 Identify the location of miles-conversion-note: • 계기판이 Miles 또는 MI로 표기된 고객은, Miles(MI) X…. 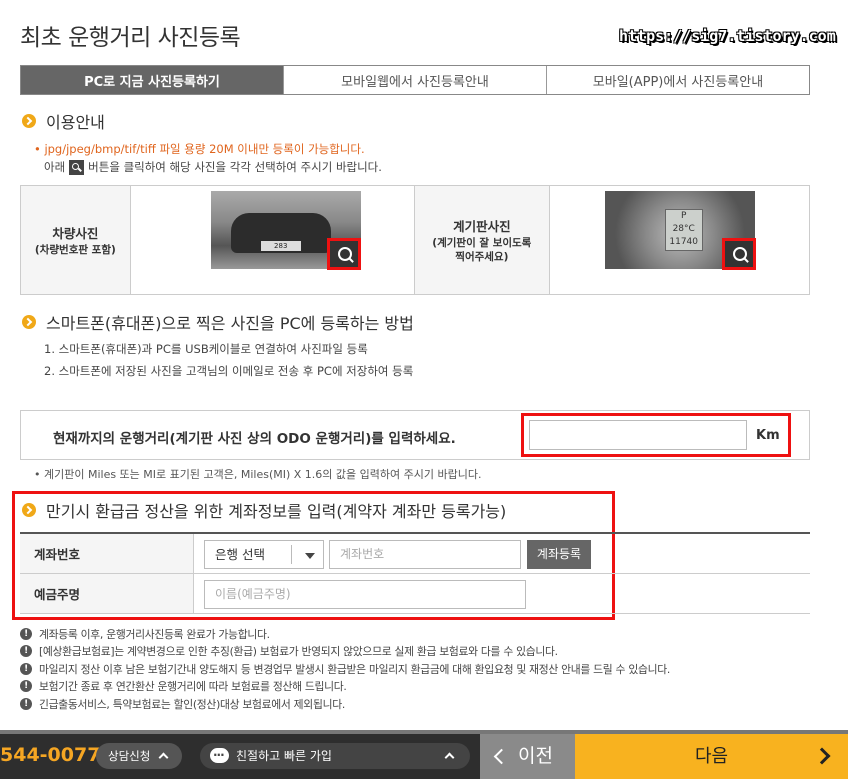
(258, 474).